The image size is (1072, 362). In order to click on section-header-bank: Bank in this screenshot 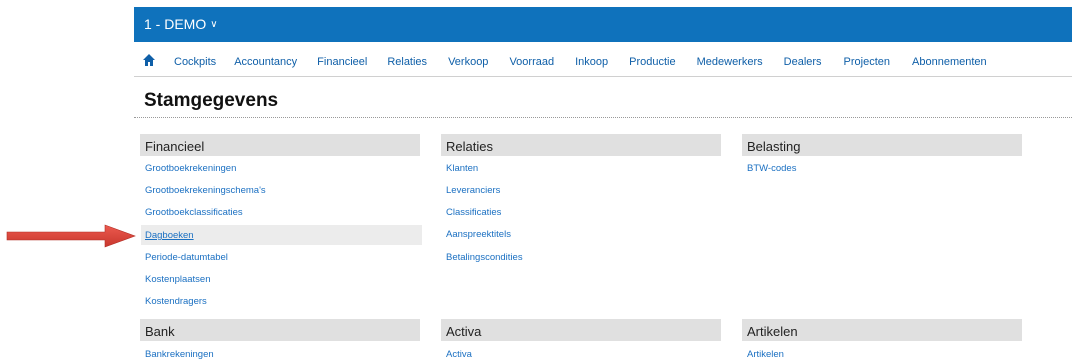, I will do `click(280, 330)`.